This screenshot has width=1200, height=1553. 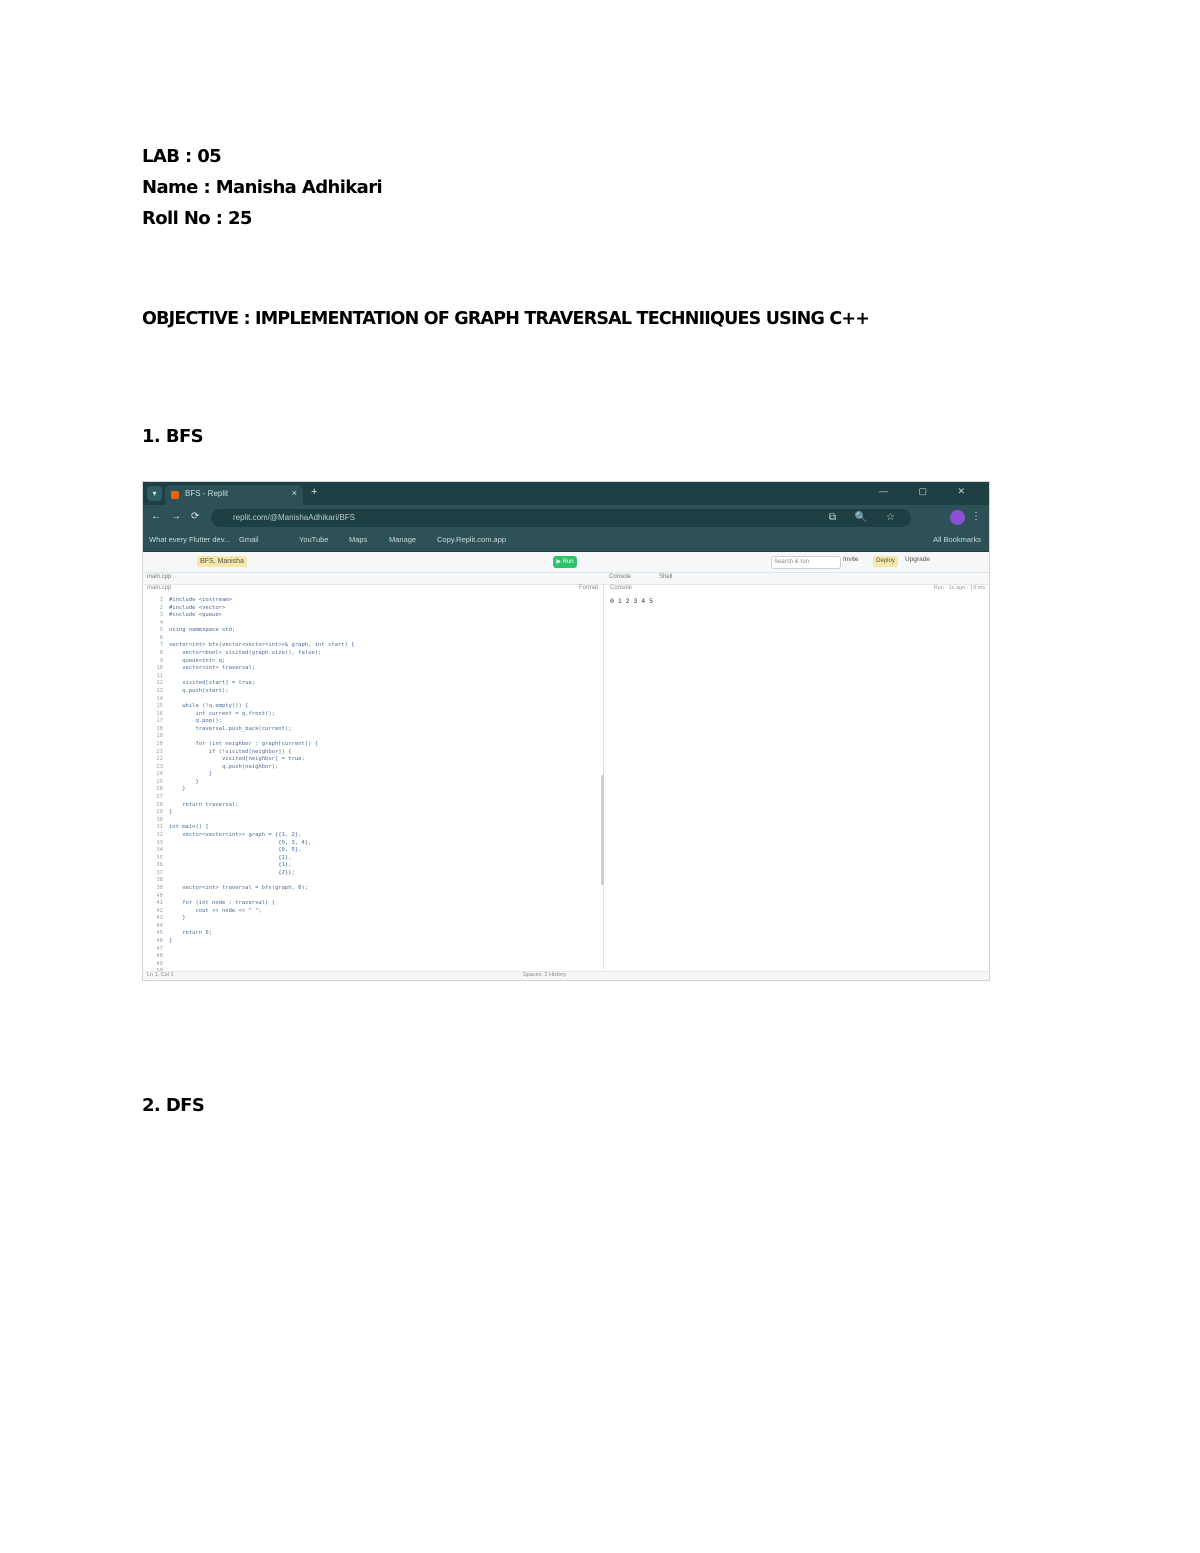 What do you see at coordinates (959, 588) in the screenshot?
I see `run-meta: Run · 1s ago · 19 ms` at bounding box center [959, 588].